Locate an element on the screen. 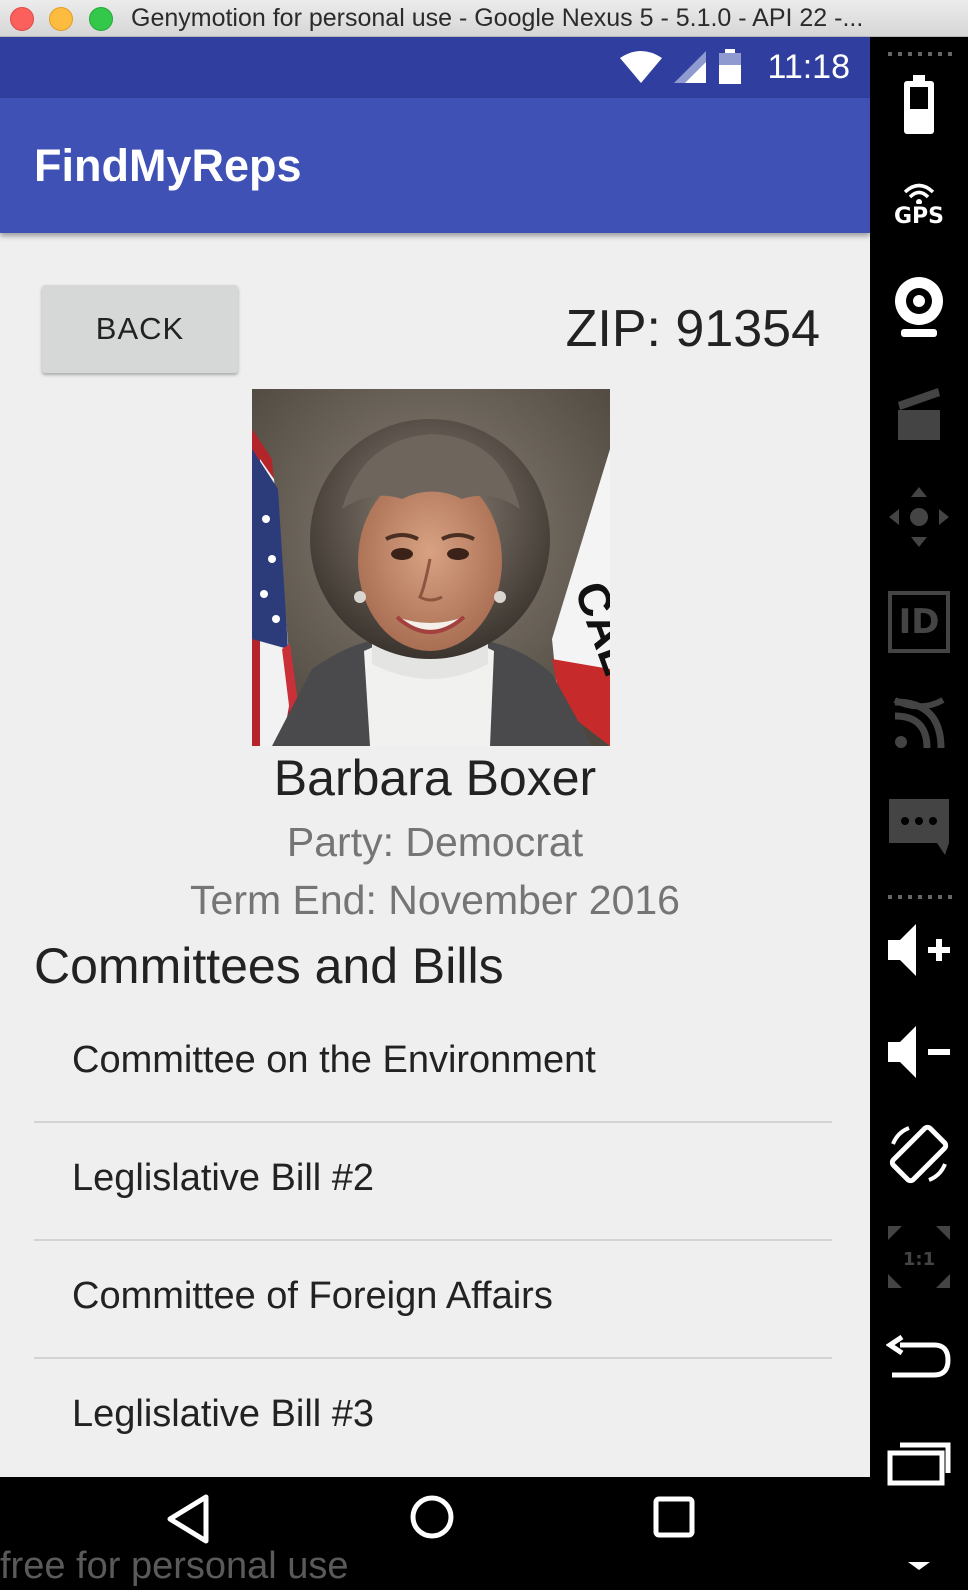  status-time: 11:18 is located at coordinates (808, 66).